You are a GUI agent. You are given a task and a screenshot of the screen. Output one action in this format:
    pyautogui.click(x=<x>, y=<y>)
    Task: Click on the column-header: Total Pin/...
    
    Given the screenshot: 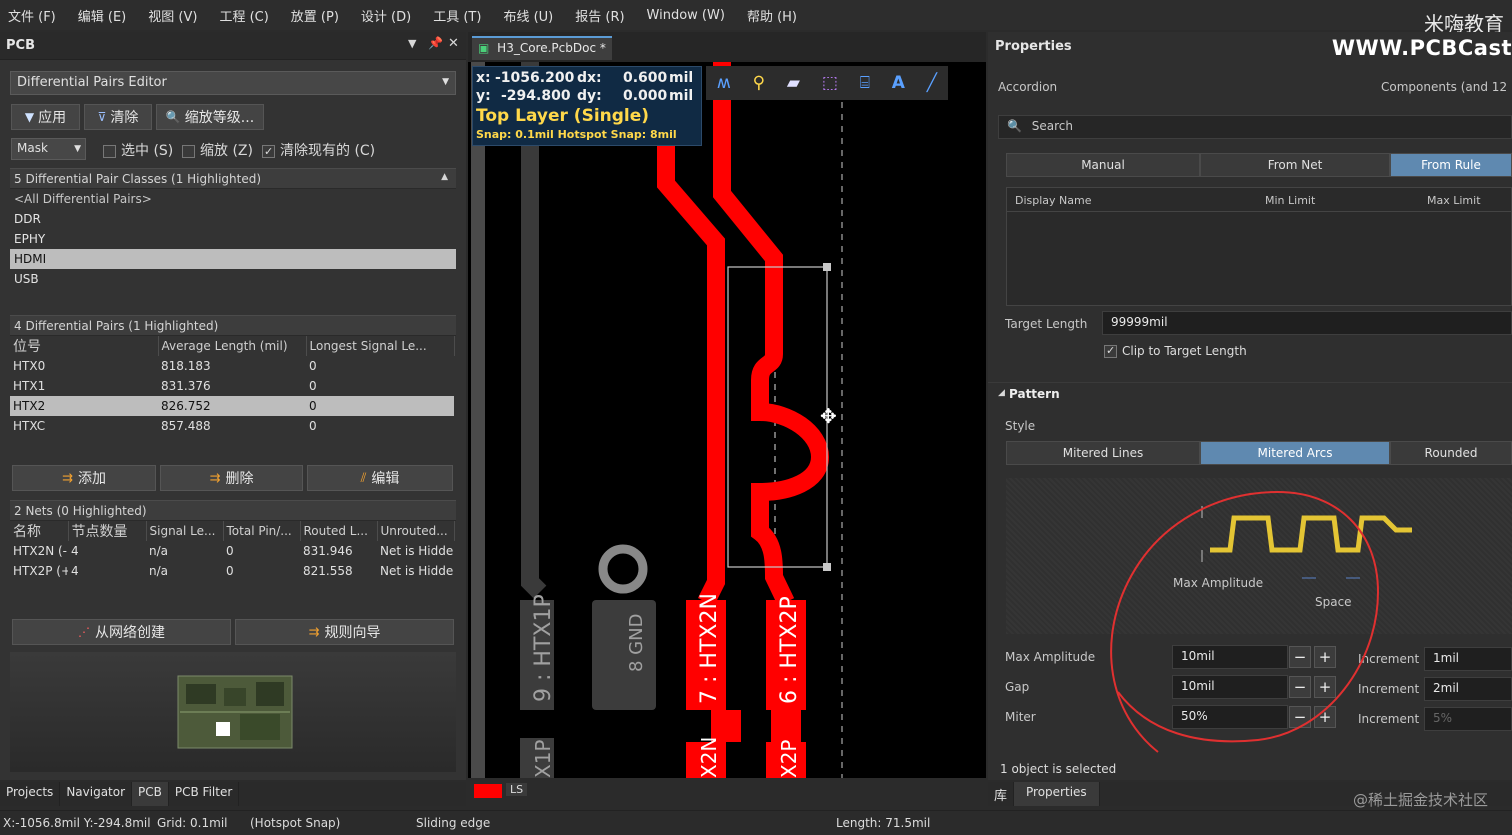 What is the action you would take?
    pyautogui.click(x=262, y=531)
    